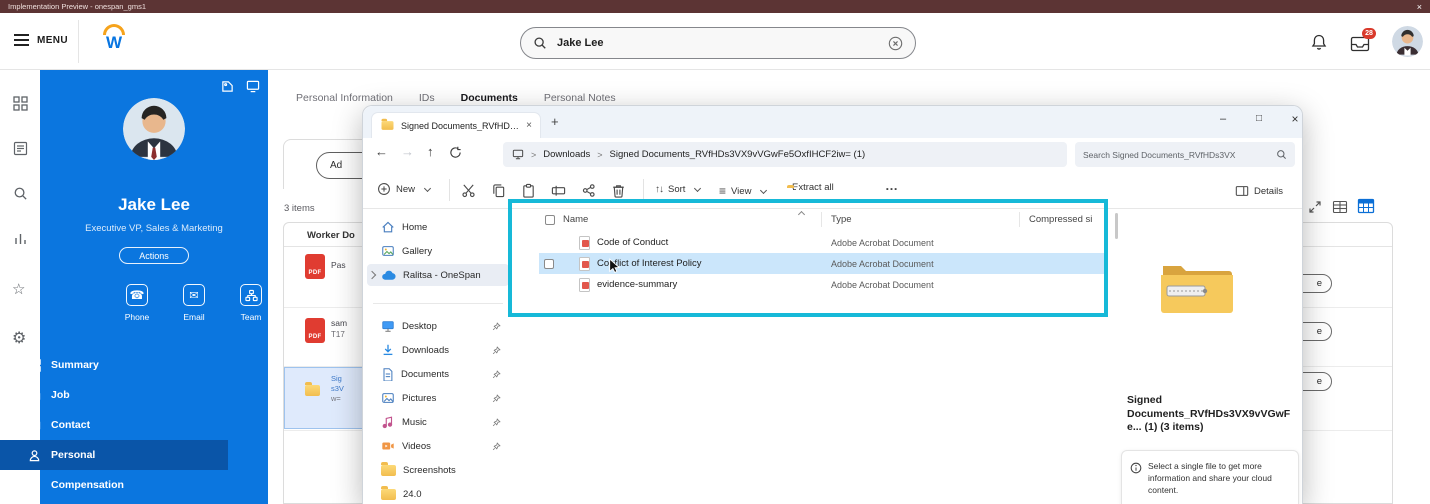 Image resolution: width=1430 pixels, height=504 pixels. Describe the element at coordinates (114, 485) in the screenshot. I see `sidebar-item-compensation: Compensation` at that location.